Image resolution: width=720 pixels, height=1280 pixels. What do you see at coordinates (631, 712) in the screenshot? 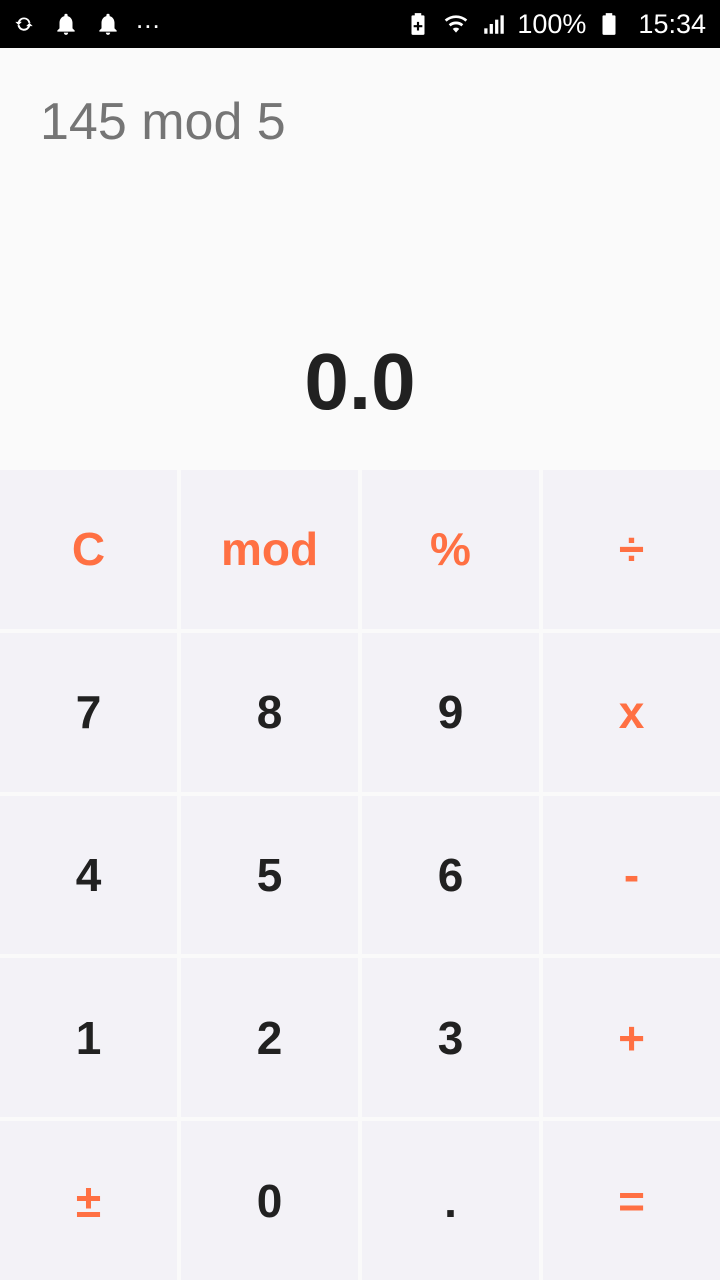
I see `multiply-button: x` at bounding box center [631, 712].